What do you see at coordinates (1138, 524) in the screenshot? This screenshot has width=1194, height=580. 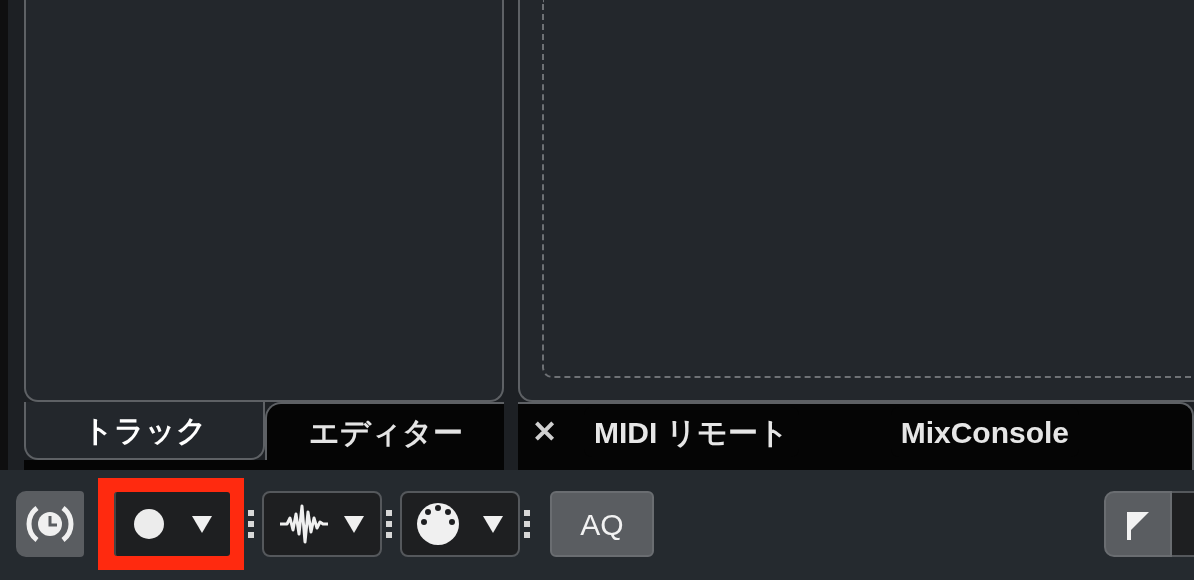 I see `marker-button` at bounding box center [1138, 524].